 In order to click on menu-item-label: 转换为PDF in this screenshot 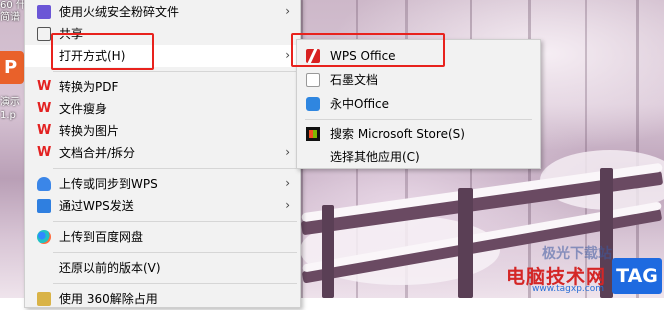, I will do `click(89, 87)`.